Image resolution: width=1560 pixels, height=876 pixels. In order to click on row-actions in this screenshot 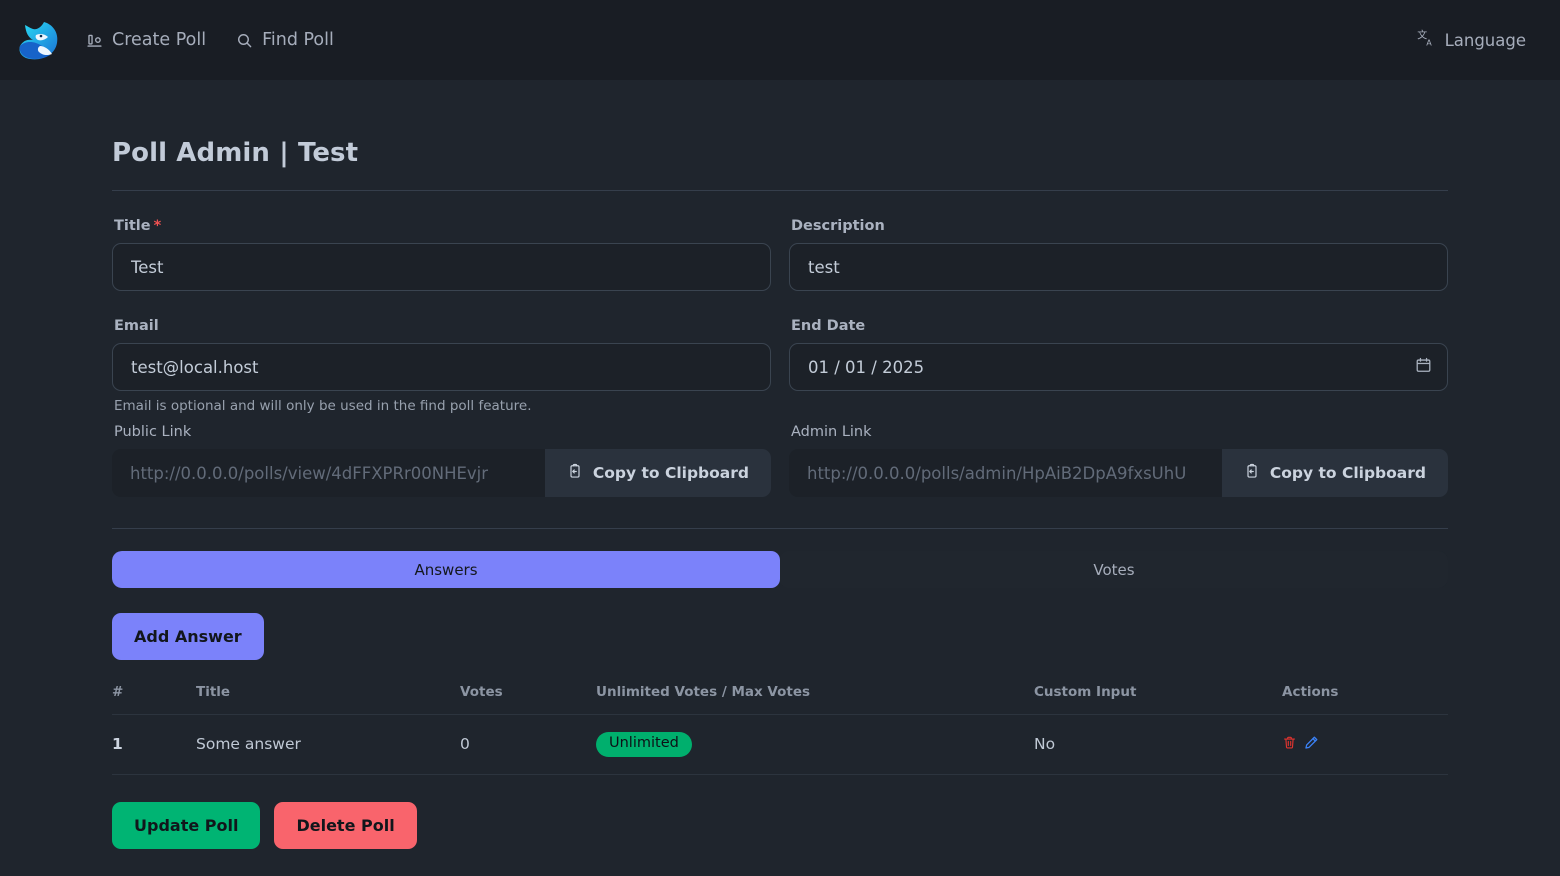, I will do `click(1365, 744)`.